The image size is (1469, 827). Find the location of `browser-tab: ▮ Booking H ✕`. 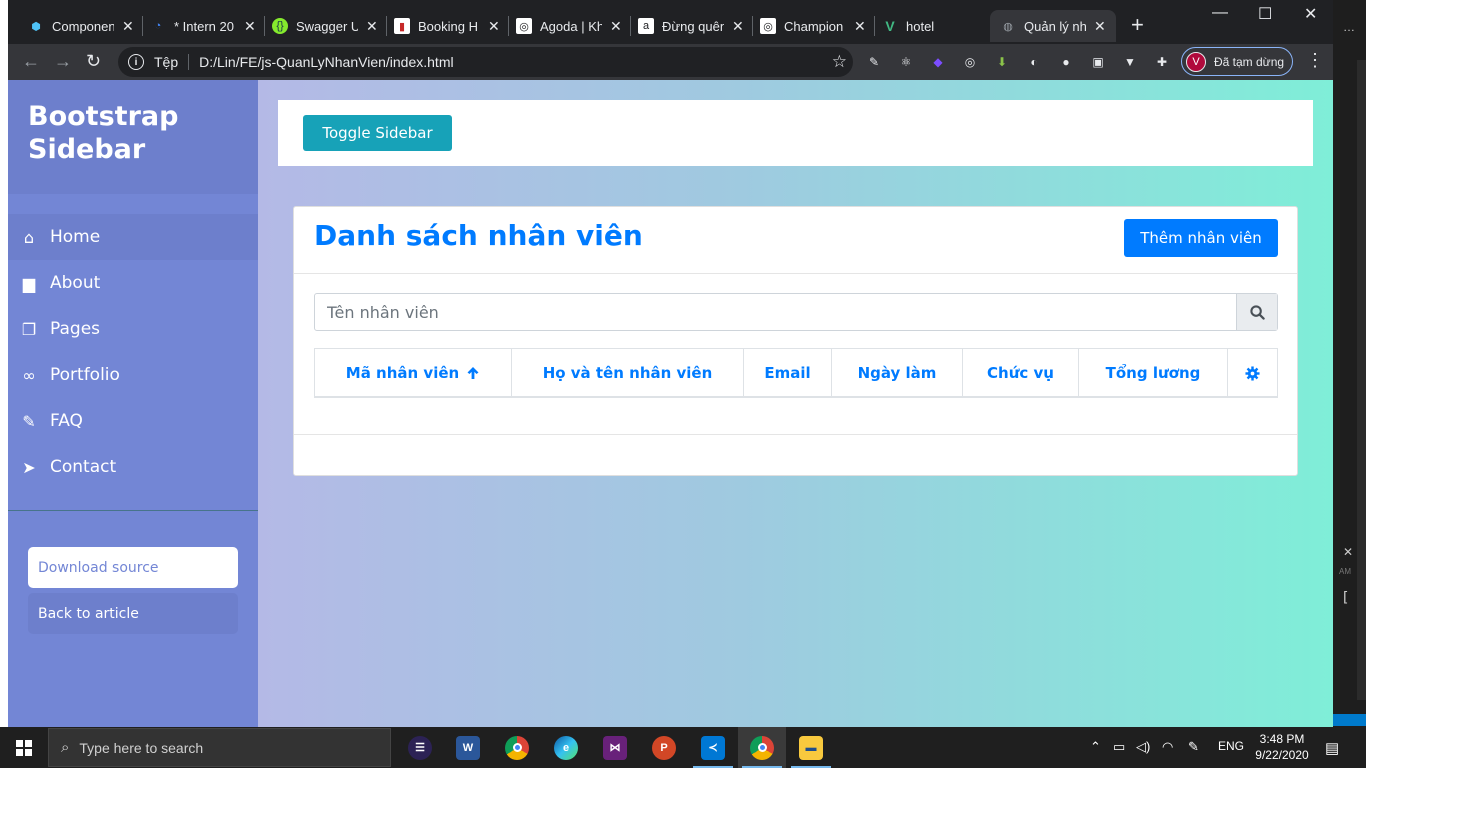

browser-tab: ▮ Booking H ✕ is located at coordinates (447, 26).